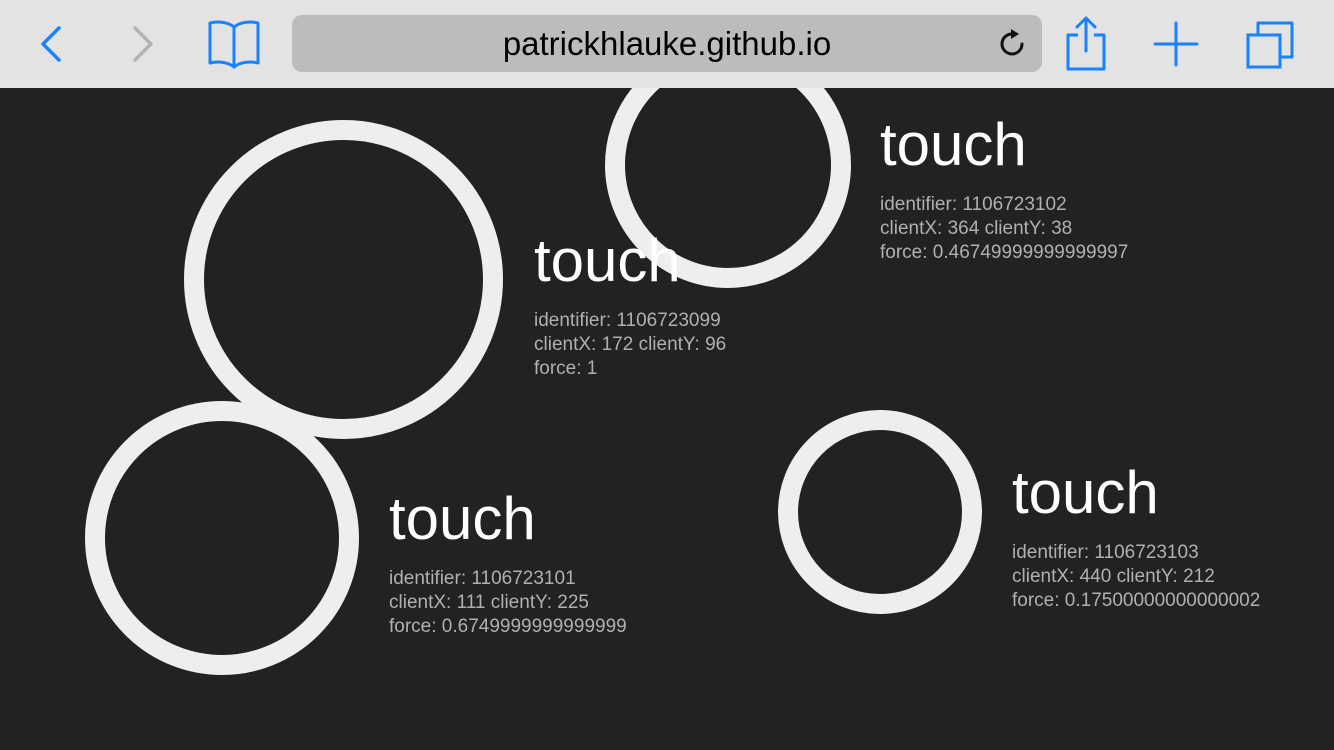  What do you see at coordinates (489, 602) in the screenshot?
I see `touch-client-coords: clientX: 111 clientY: 225` at bounding box center [489, 602].